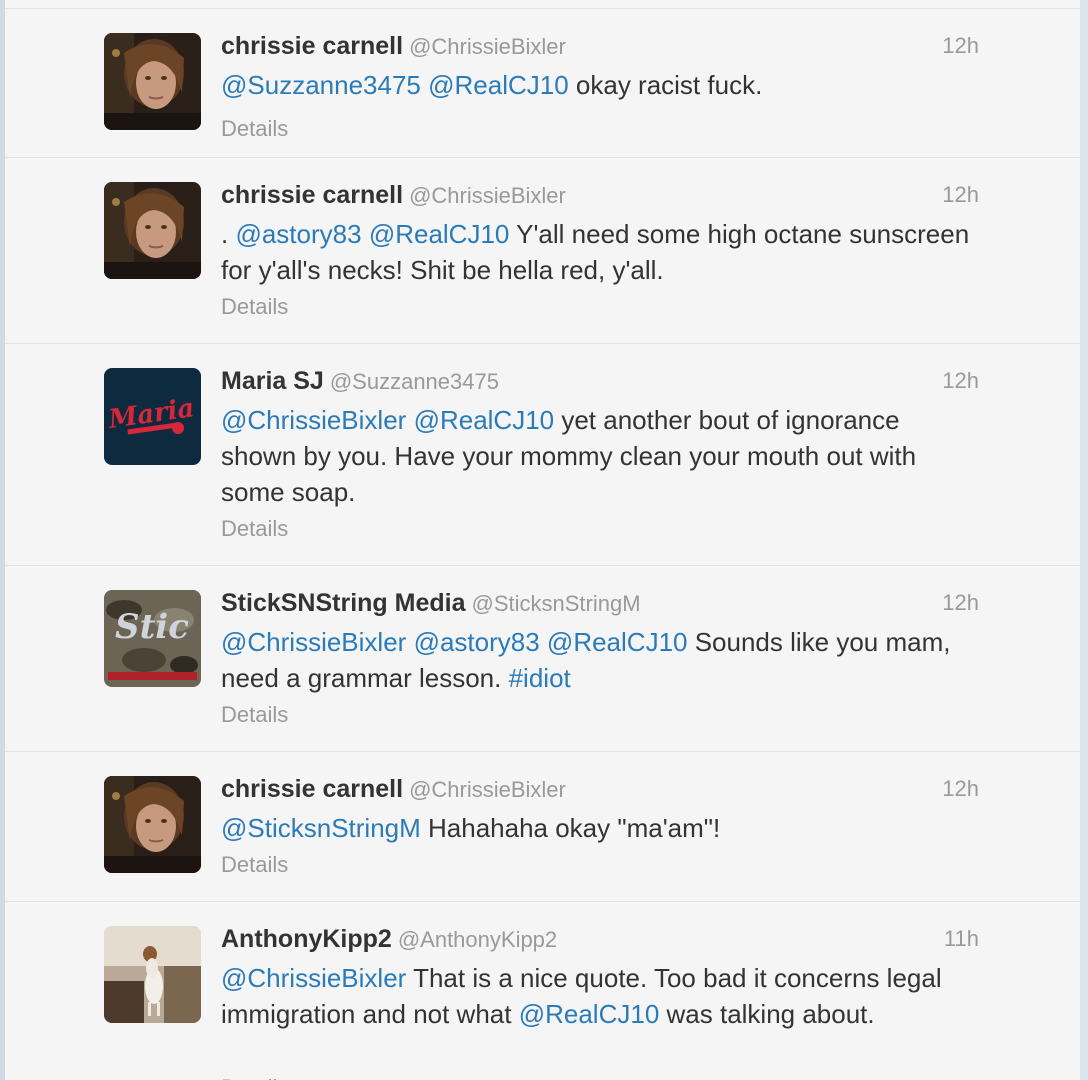 The image size is (1088, 1080). What do you see at coordinates (272, 381) in the screenshot?
I see `tweet-fullname: Maria SJ` at bounding box center [272, 381].